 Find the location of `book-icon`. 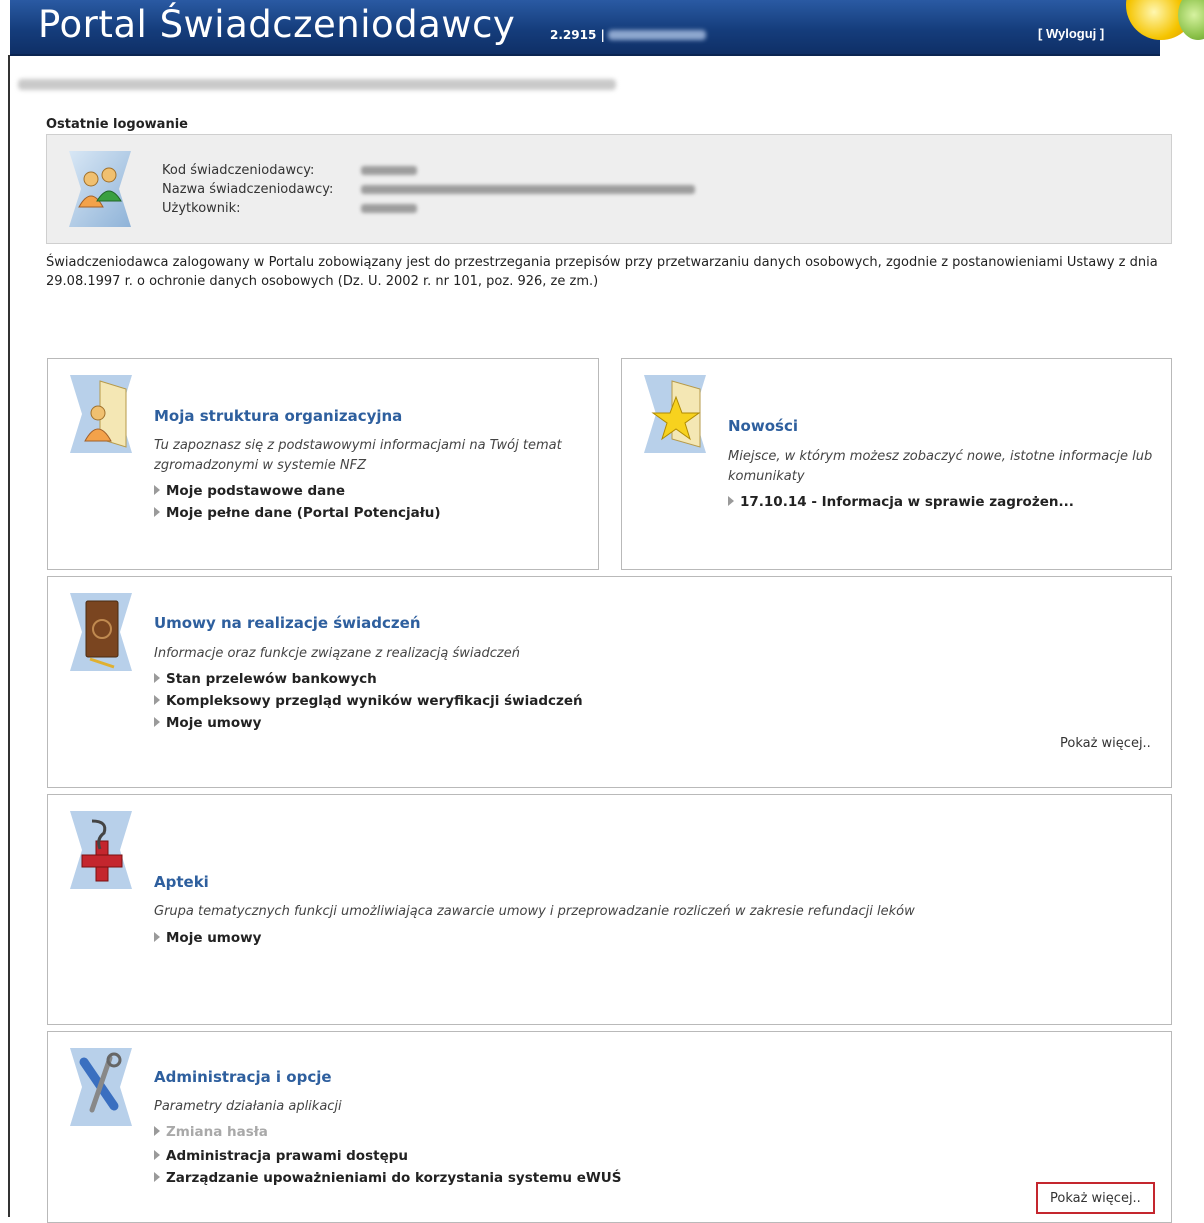

book-icon is located at coordinates (101, 632).